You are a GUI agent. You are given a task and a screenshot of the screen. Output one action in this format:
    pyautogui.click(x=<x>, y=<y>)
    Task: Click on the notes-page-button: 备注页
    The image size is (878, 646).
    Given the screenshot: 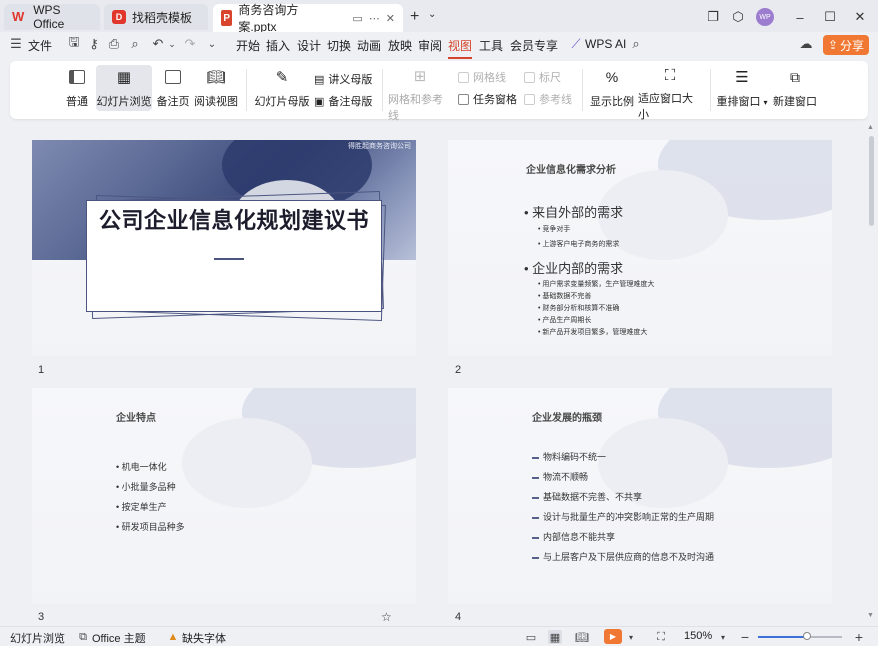 What is the action you would take?
    pyautogui.click(x=173, y=88)
    